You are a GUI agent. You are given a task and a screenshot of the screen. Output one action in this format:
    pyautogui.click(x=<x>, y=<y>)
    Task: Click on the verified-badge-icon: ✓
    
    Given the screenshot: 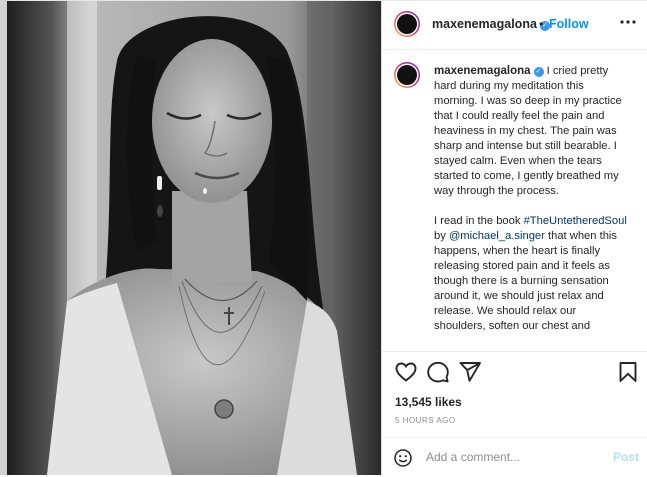 What is the action you would take?
    pyautogui.click(x=538, y=72)
    